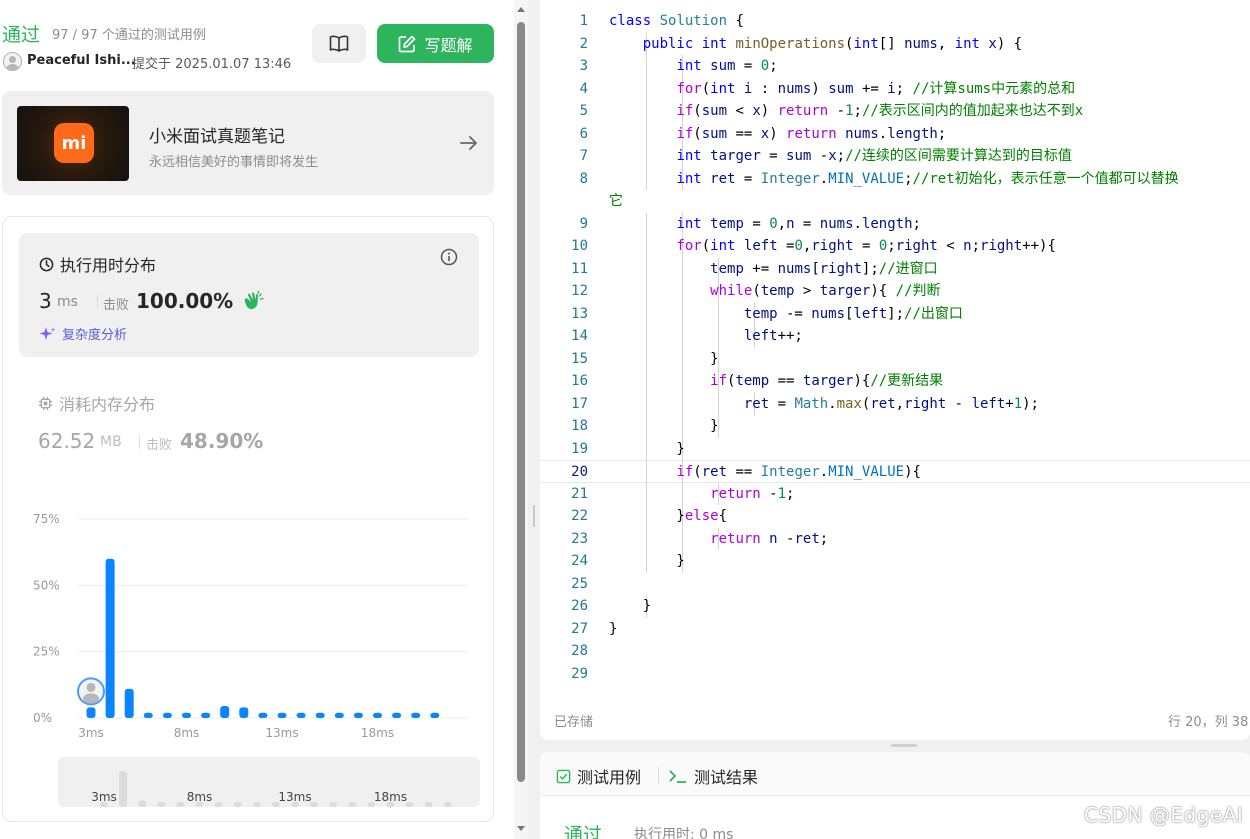 This screenshot has height=839, width=1250. What do you see at coordinates (534, 516) in the screenshot?
I see `resize-grip` at bounding box center [534, 516].